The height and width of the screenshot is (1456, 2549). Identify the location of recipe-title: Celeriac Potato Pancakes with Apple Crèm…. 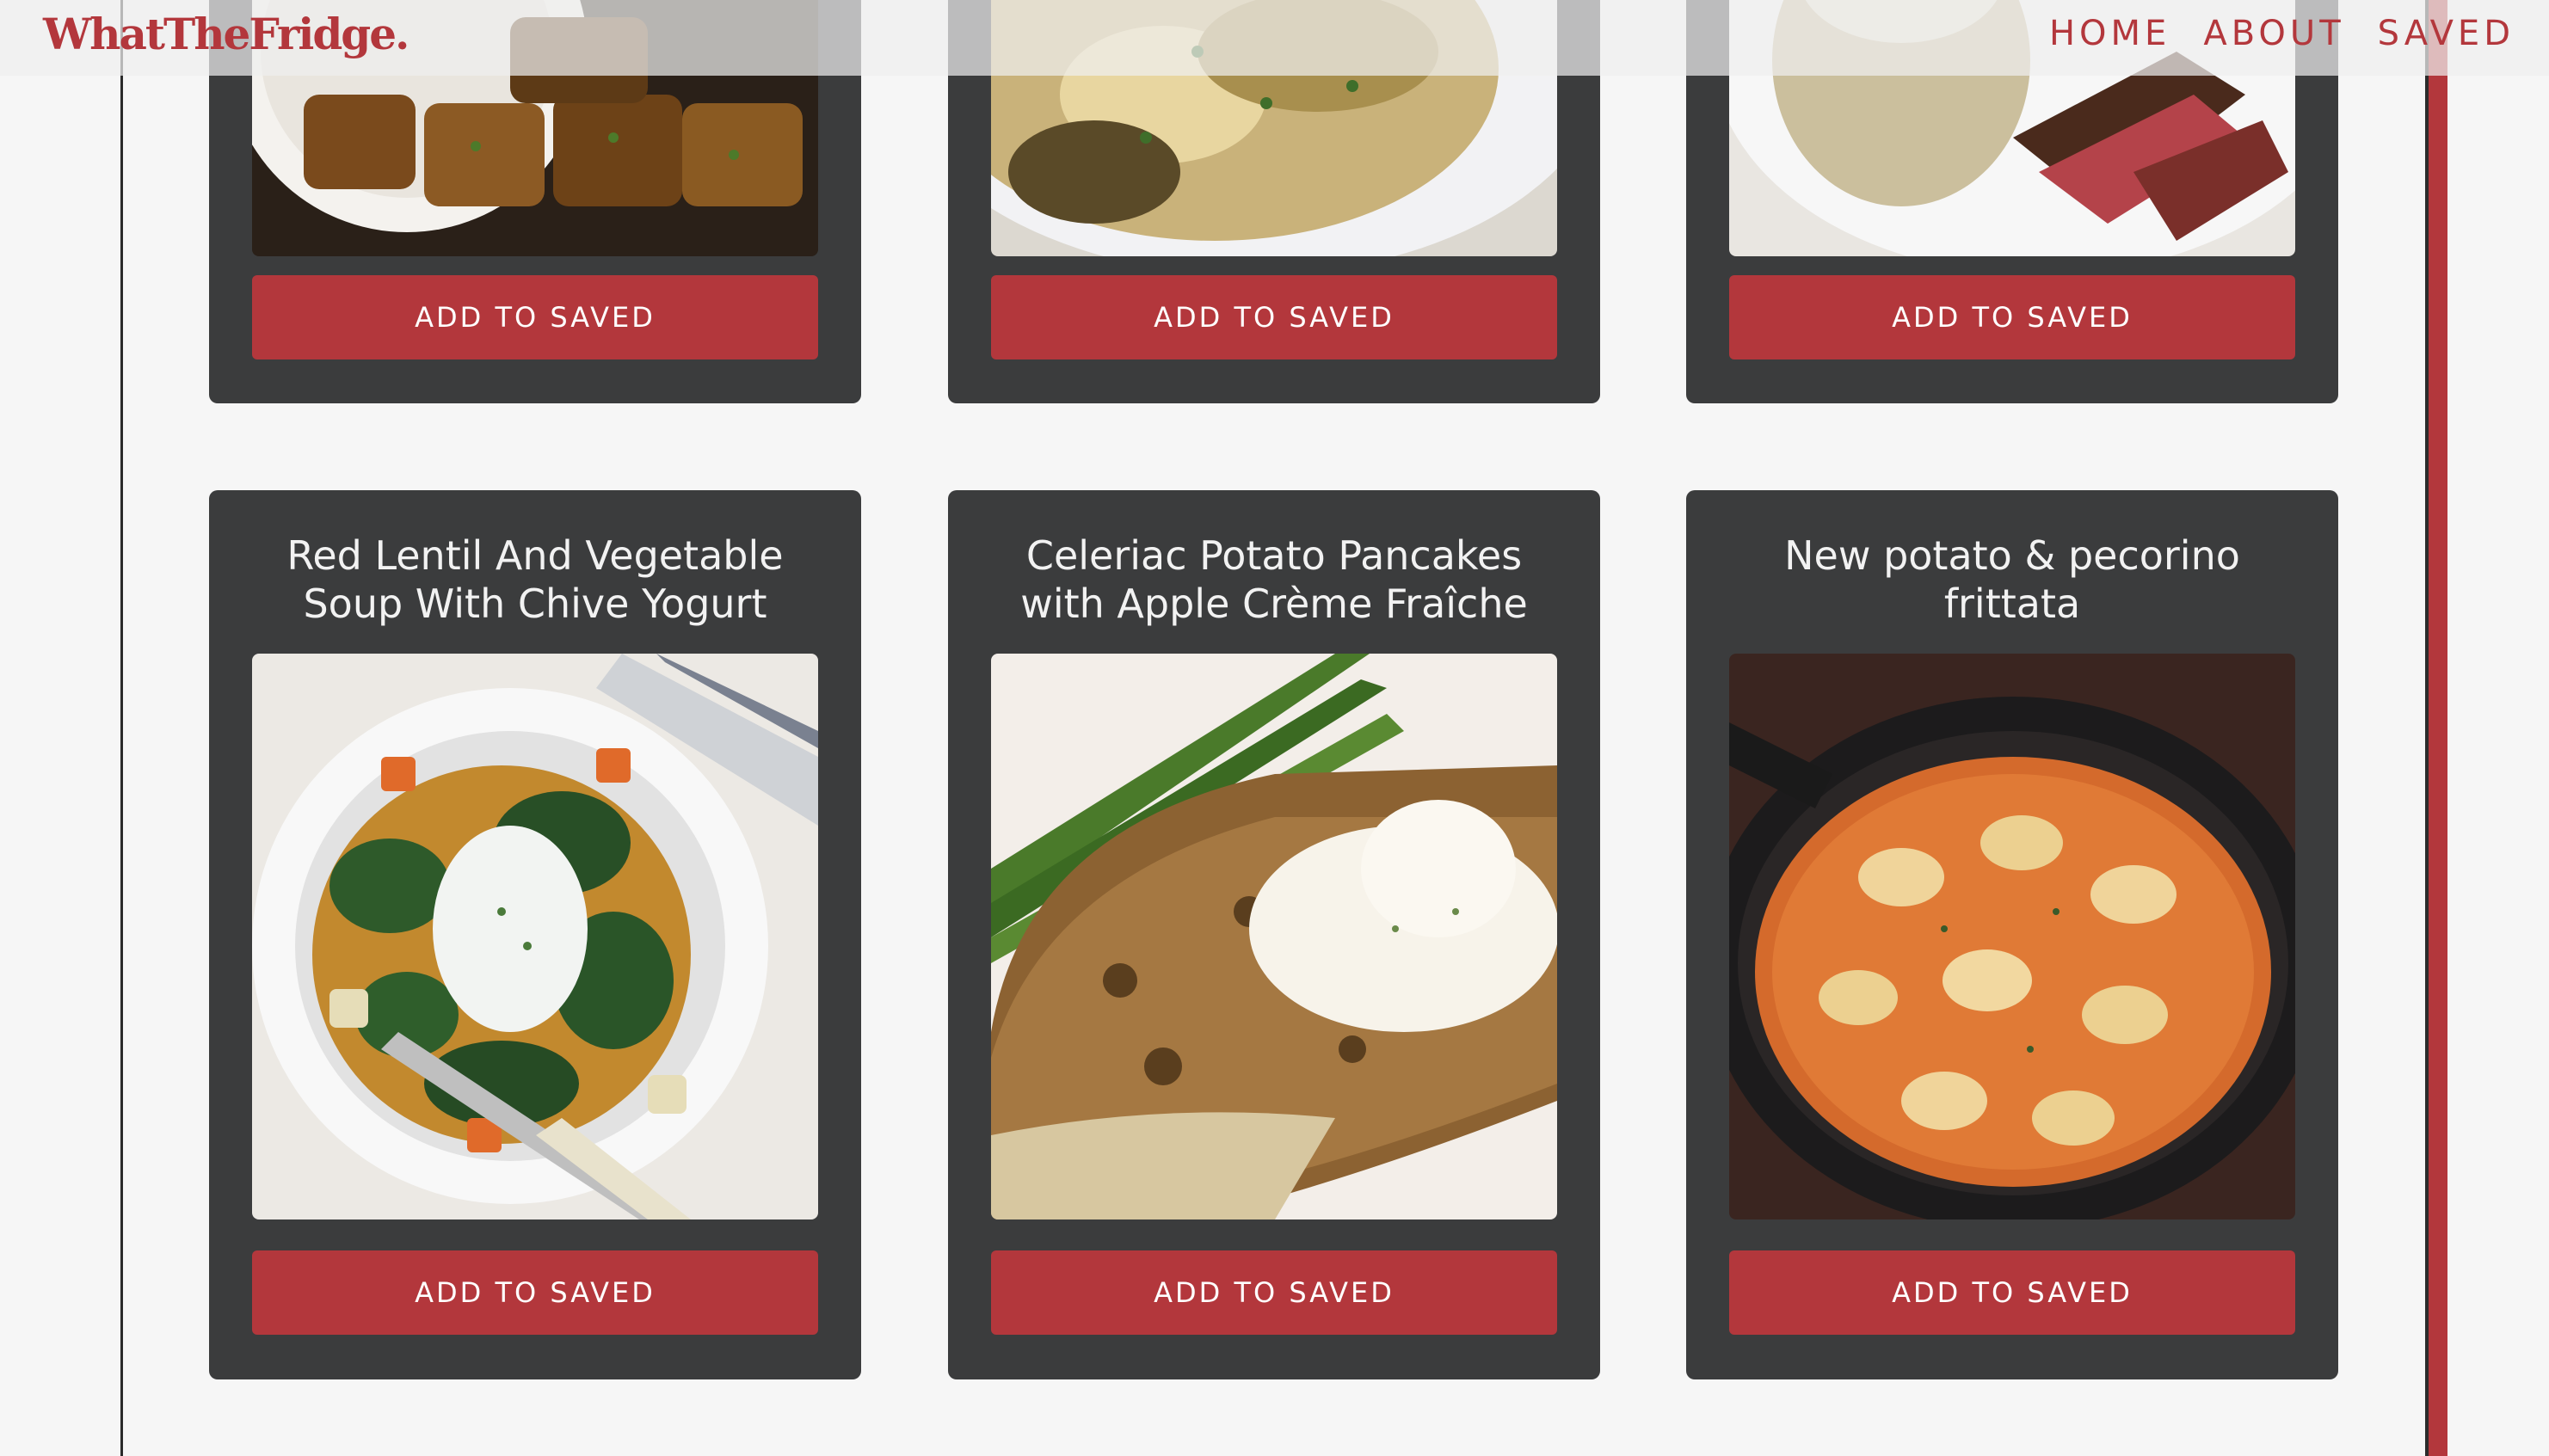
(1274, 579).